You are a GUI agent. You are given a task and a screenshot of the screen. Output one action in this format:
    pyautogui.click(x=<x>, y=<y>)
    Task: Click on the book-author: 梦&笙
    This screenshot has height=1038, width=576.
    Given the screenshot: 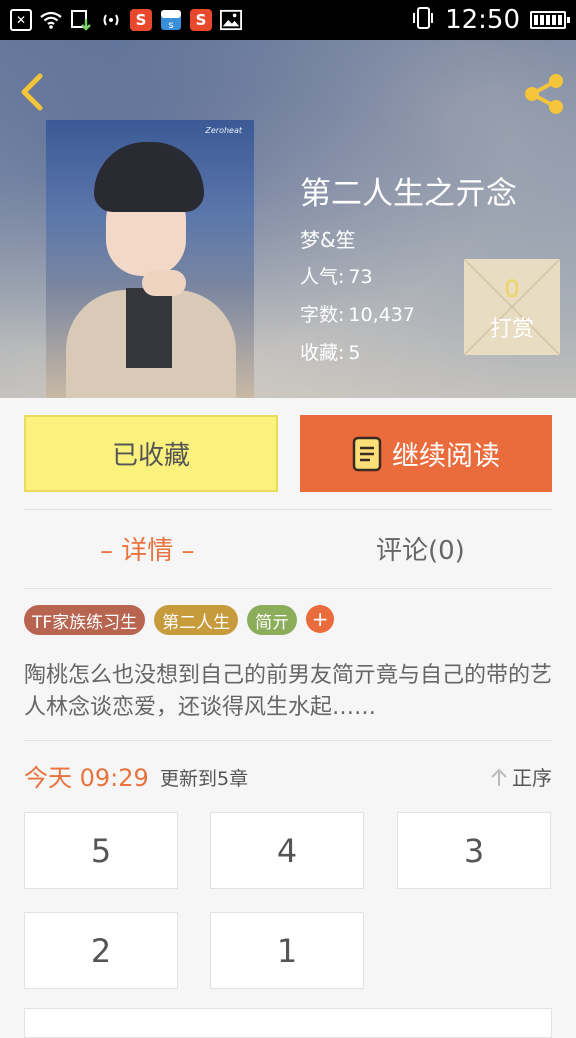 What is the action you would take?
    pyautogui.click(x=328, y=238)
    